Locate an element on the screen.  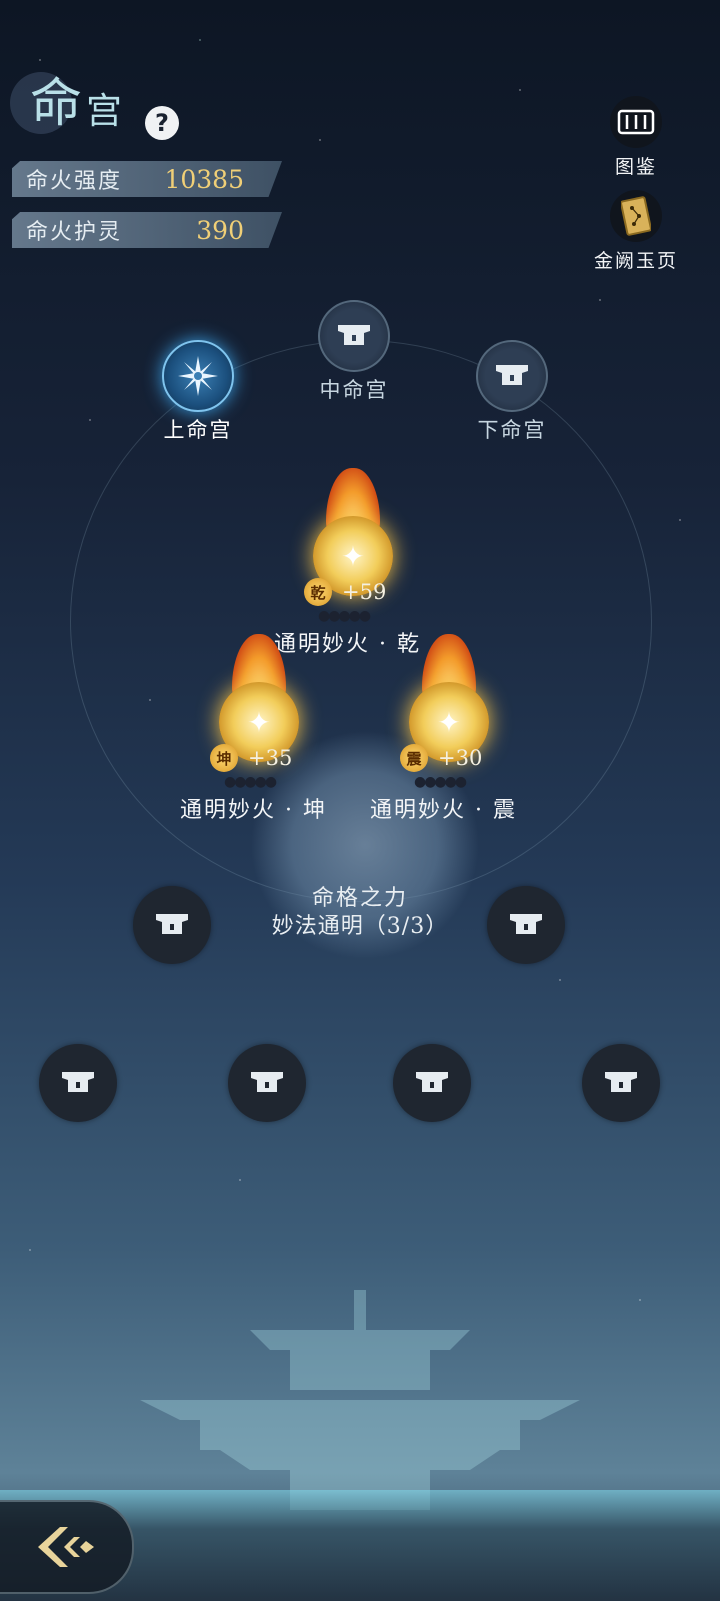
stat-value: 10385 is located at coordinates (204, 179).